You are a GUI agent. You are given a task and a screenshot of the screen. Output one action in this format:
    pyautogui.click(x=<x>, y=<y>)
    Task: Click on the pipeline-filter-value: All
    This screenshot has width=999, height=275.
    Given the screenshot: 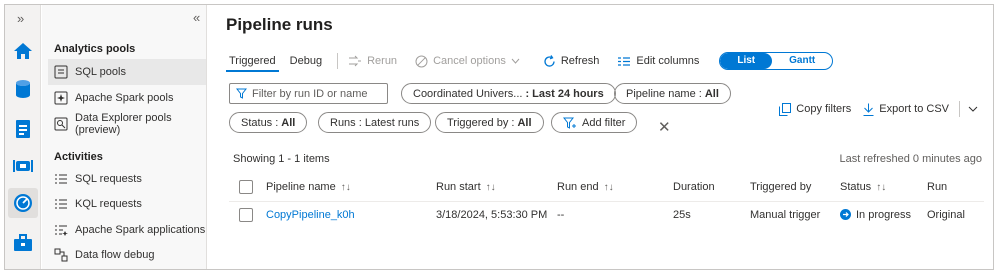 What is the action you would take?
    pyautogui.click(x=711, y=93)
    